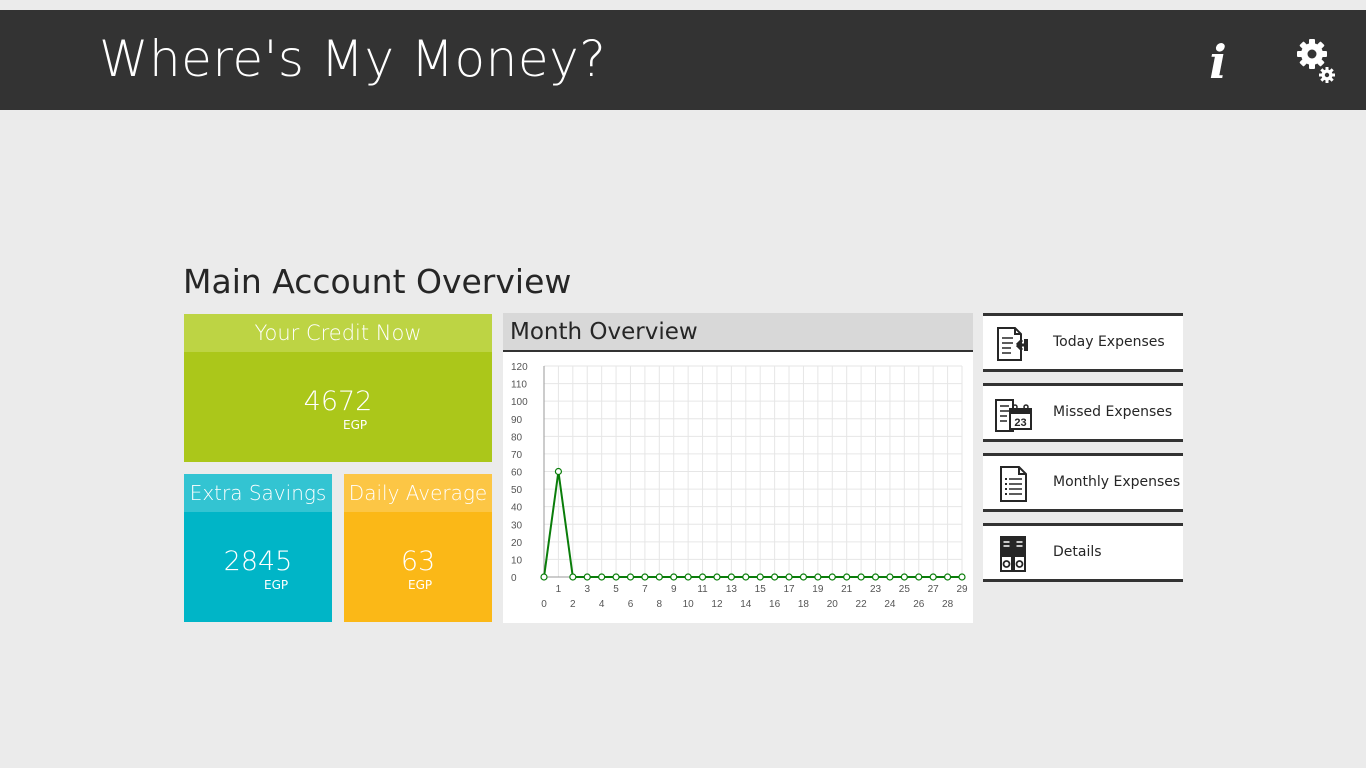 The width and height of the screenshot is (1366, 768). Describe the element at coordinates (544, 604) in the screenshot. I see `x-tick-label: 0` at that location.